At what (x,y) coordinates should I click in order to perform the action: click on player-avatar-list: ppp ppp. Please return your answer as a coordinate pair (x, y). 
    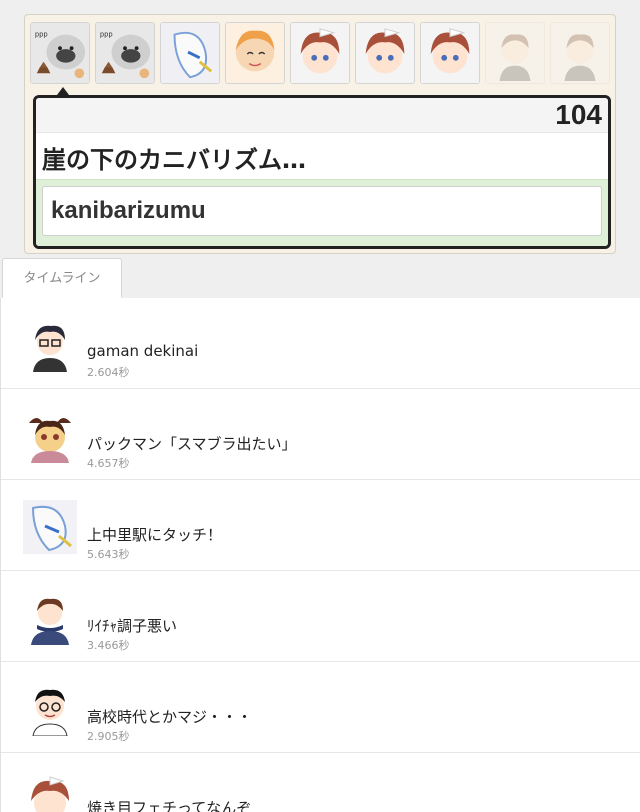
    Looking at the image, I should click on (320, 53).